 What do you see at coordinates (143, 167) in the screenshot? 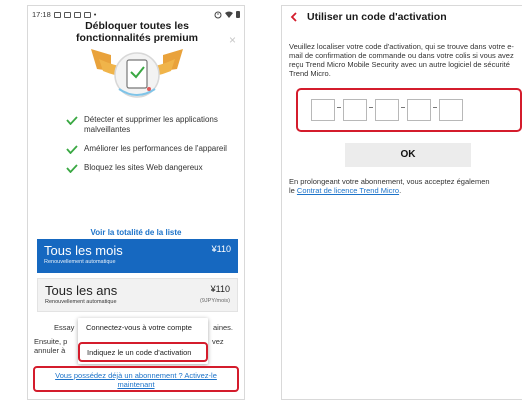
I see `feature-text: Bloquez les sites Web dangereux` at bounding box center [143, 167].